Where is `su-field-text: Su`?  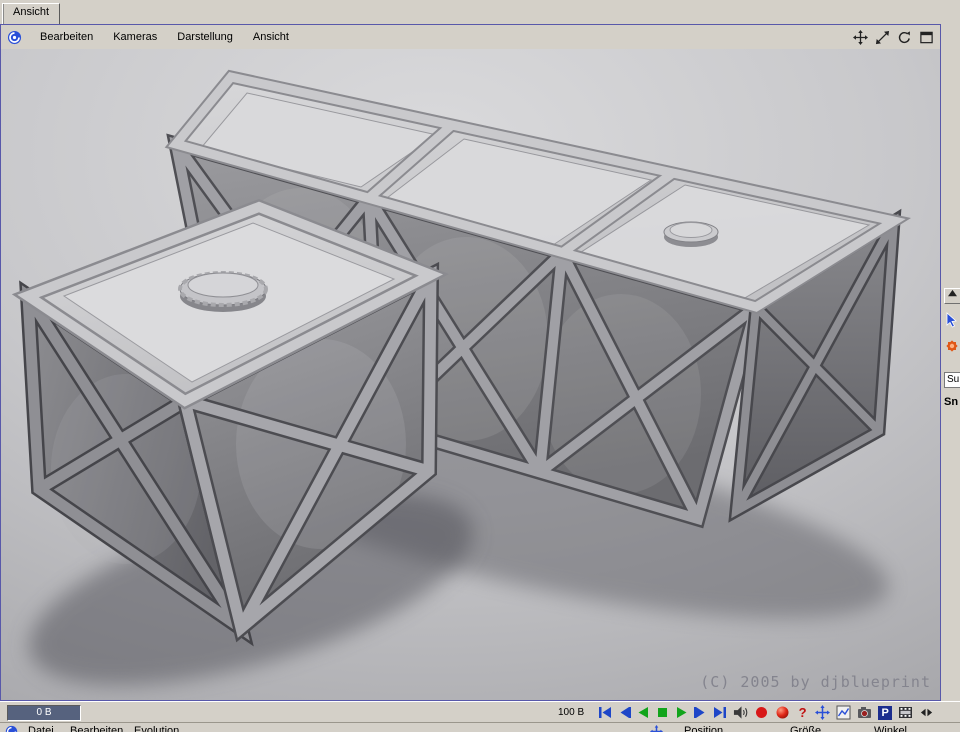
su-field-text: Su is located at coordinates (953, 379).